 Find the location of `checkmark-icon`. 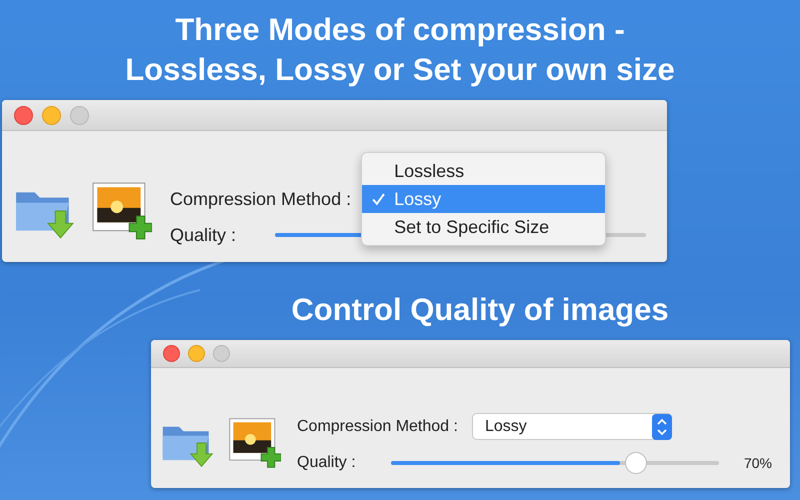

checkmark-icon is located at coordinates (378, 199).